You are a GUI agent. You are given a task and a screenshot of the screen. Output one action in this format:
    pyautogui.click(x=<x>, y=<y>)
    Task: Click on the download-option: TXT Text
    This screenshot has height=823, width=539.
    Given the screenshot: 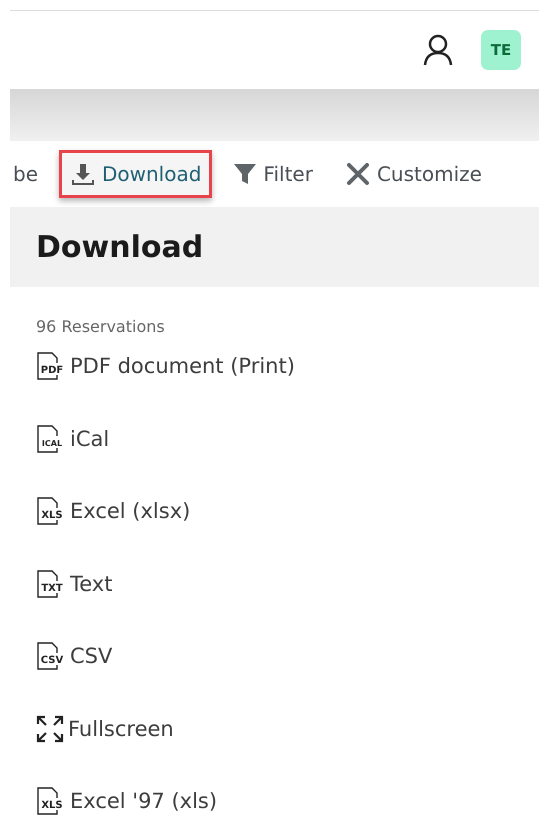 What is the action you would take?
    pyautogui.click(x=287, y=584)
    